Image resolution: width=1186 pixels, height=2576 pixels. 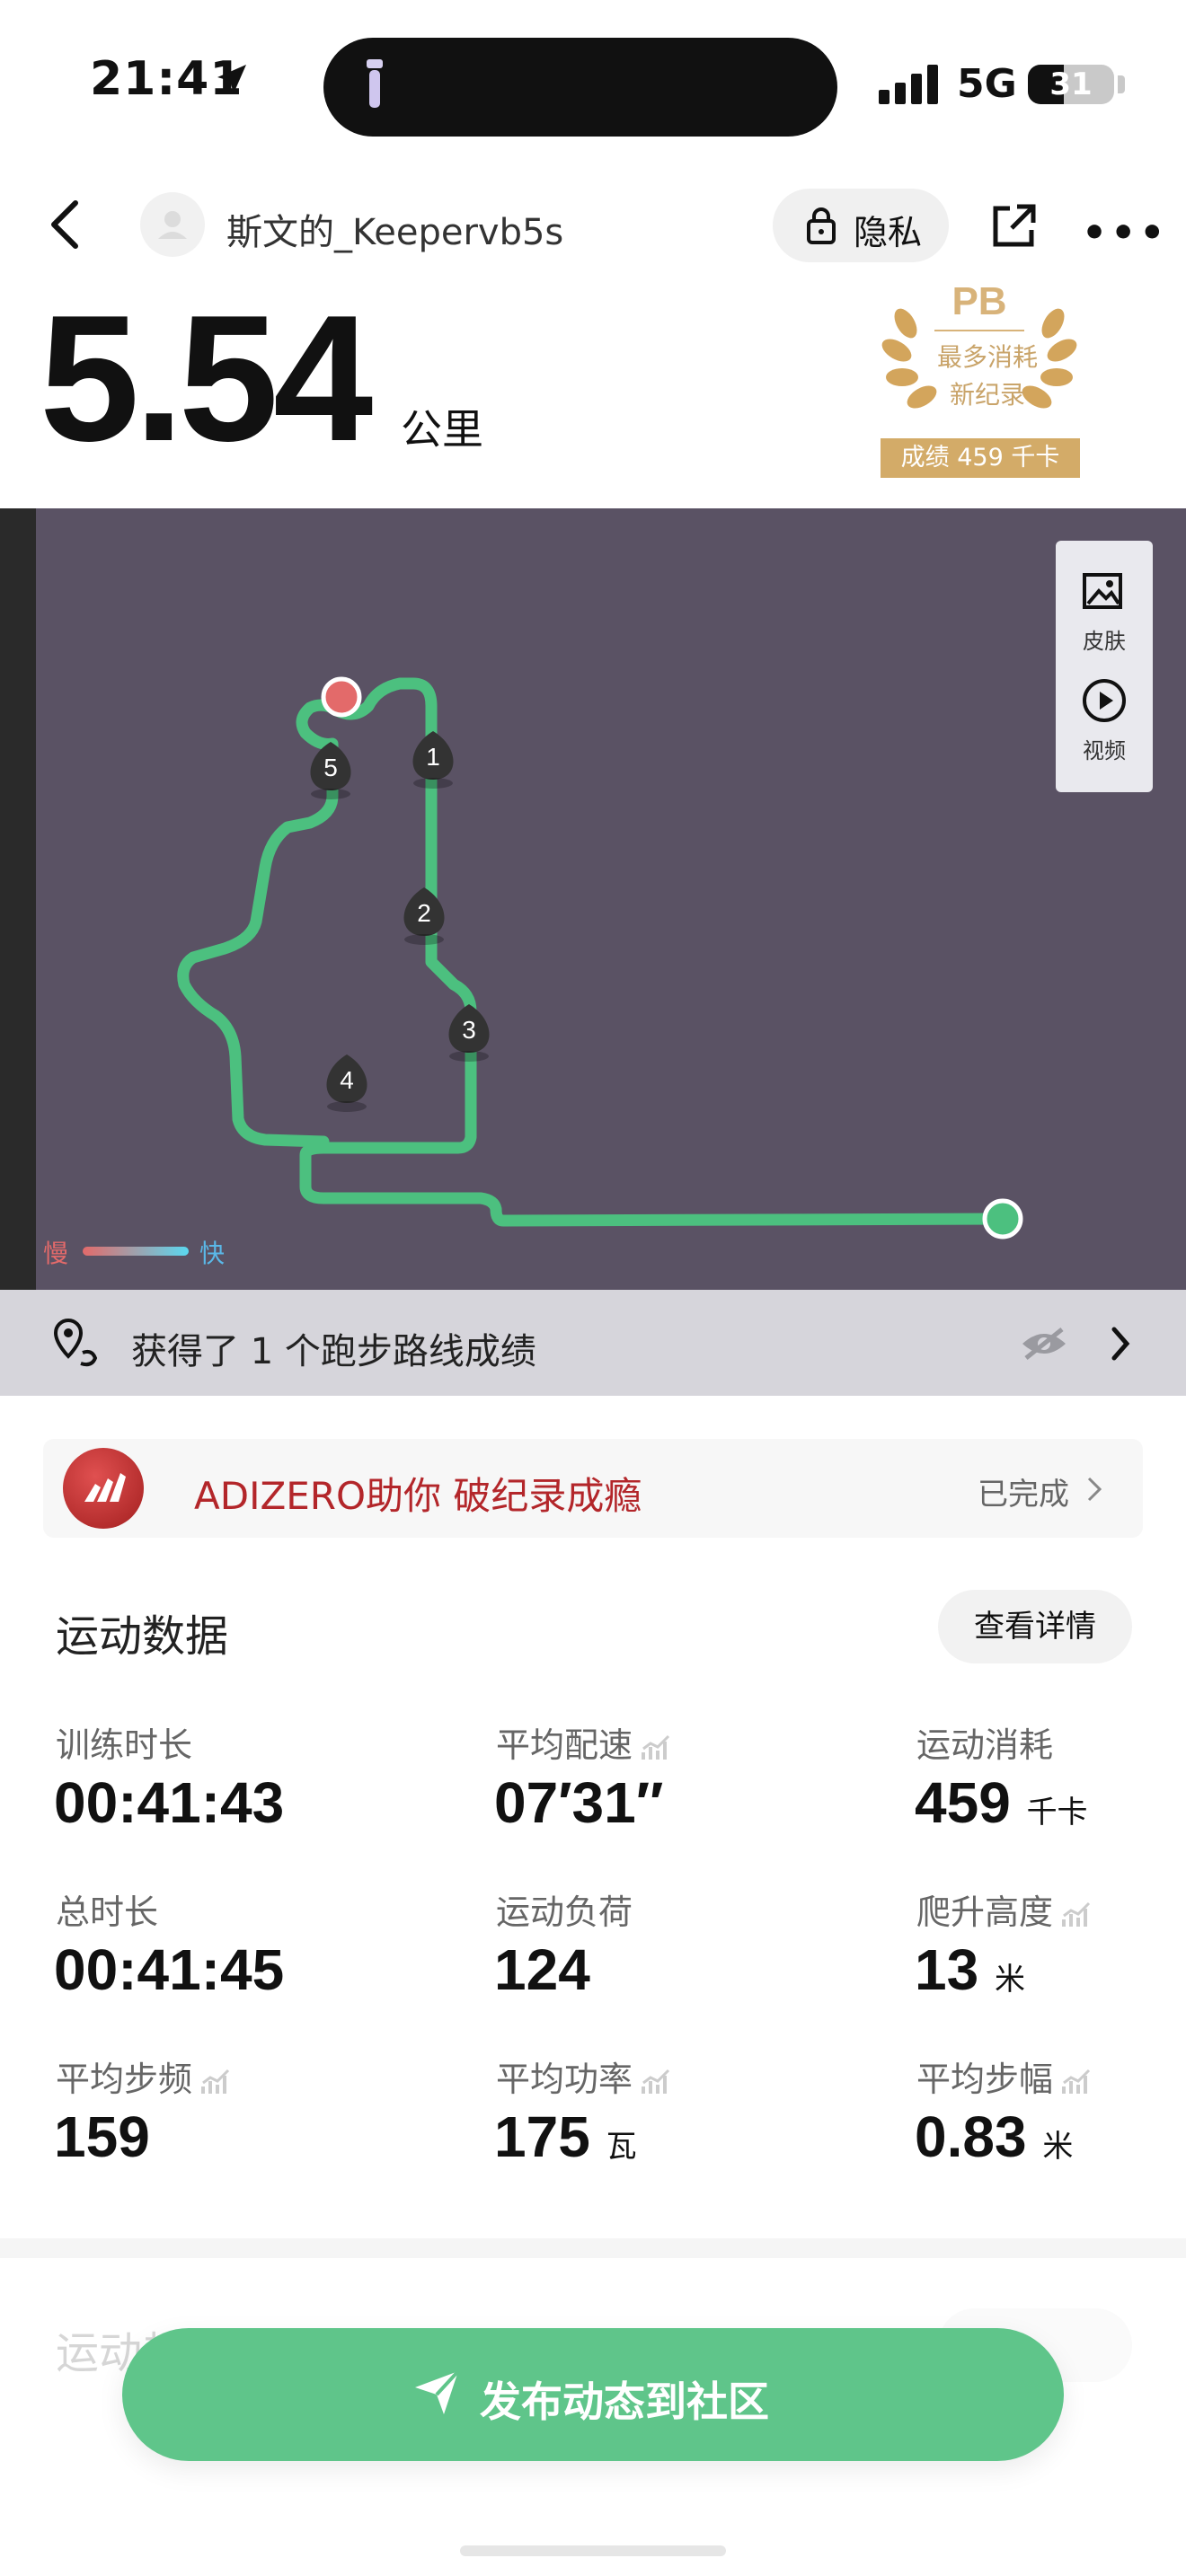 I want to click on publish-label: 发布动态到社区, so click(x=624, y=2402).